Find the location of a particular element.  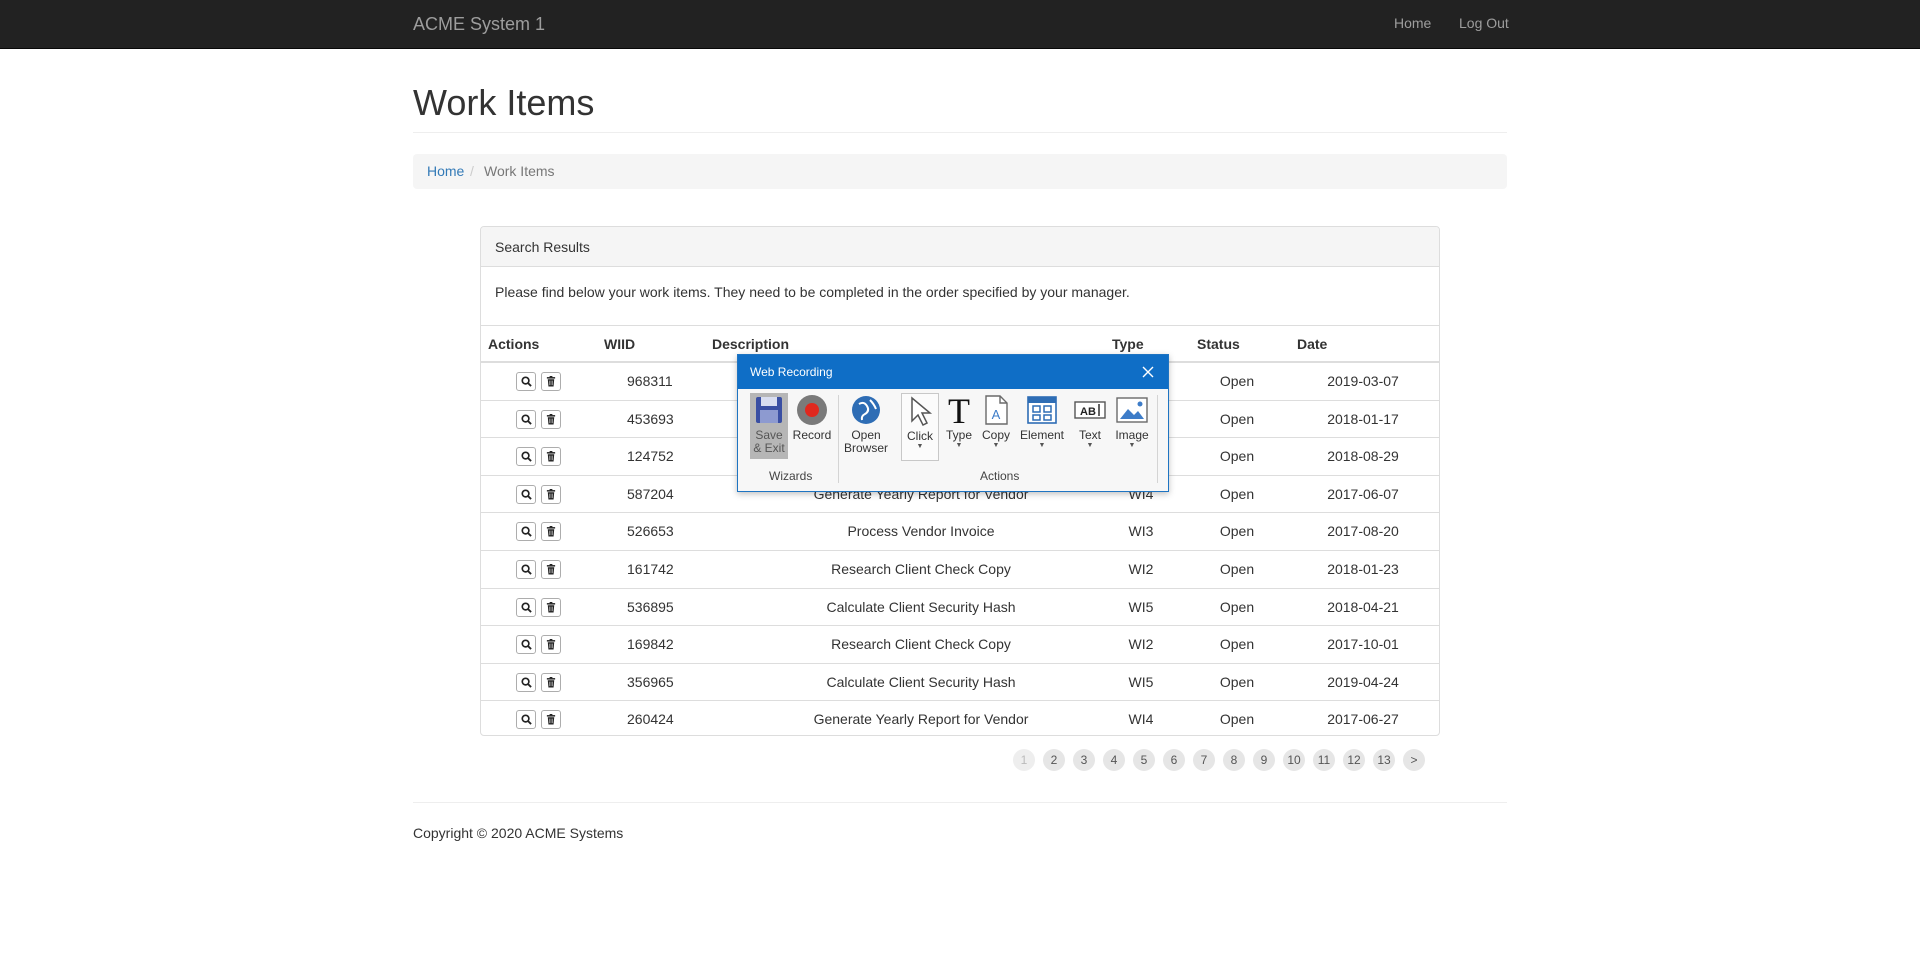

text-button: AB Text ▼ is located at coordinates (1090, 421).